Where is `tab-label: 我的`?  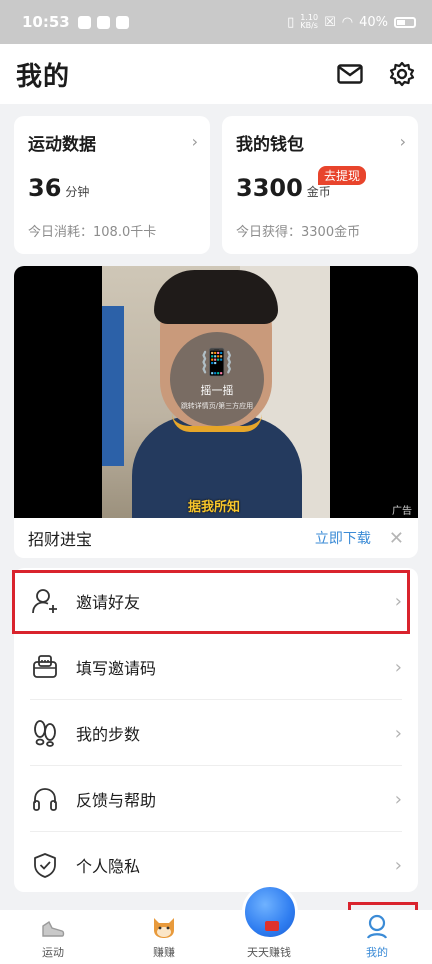 tab-label: 我的 is located at coordinates (377, 952).